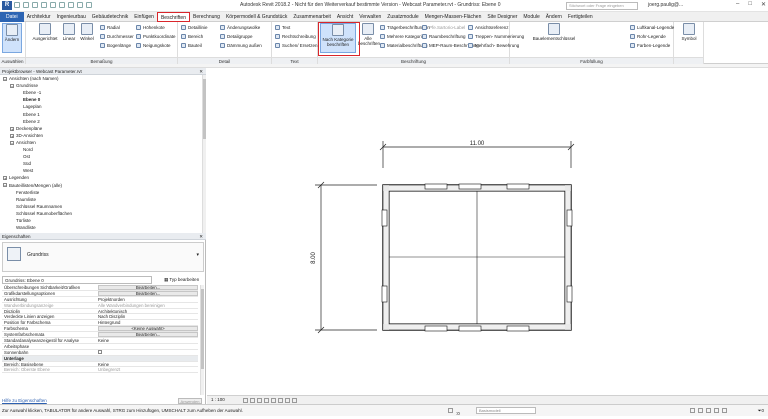 Image resolution: width=768 pixels, height=419 pixels. I want to click on tree-item: Ebene 1, so click(31, 115).